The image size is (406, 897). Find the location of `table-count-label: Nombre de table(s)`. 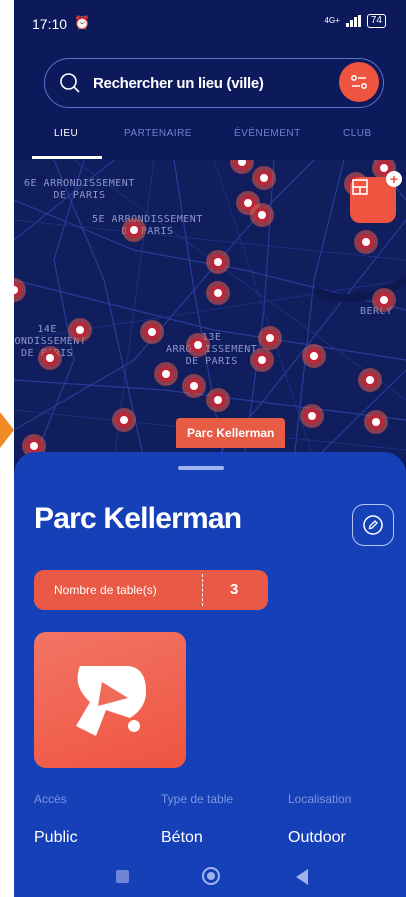

table-count-label: Nombre de table(s) is located at coordinates (105, 590).